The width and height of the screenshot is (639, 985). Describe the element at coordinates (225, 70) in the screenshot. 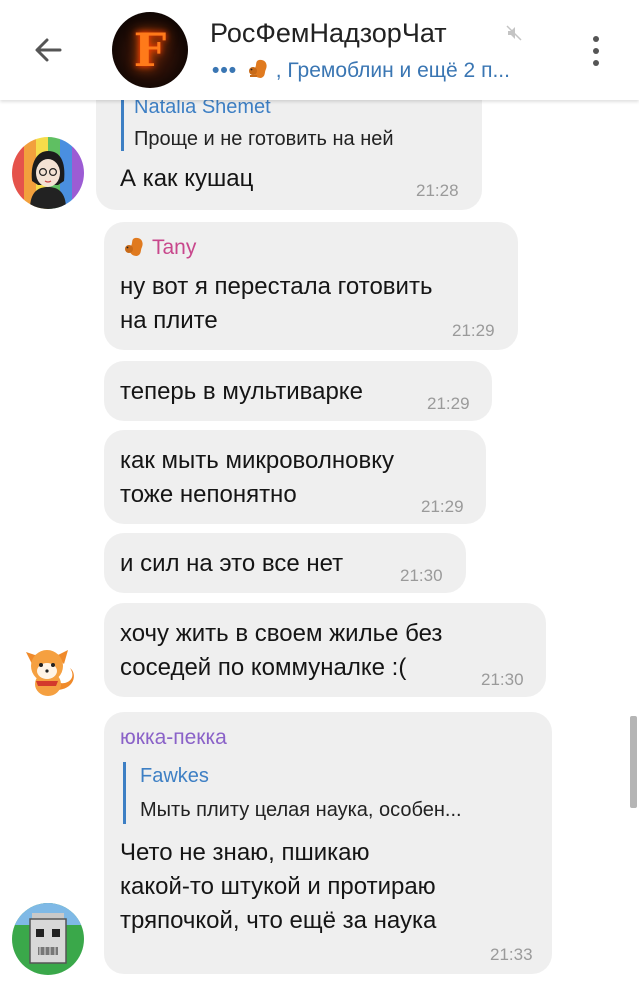

I see `typing-indicator: •••` at that location.